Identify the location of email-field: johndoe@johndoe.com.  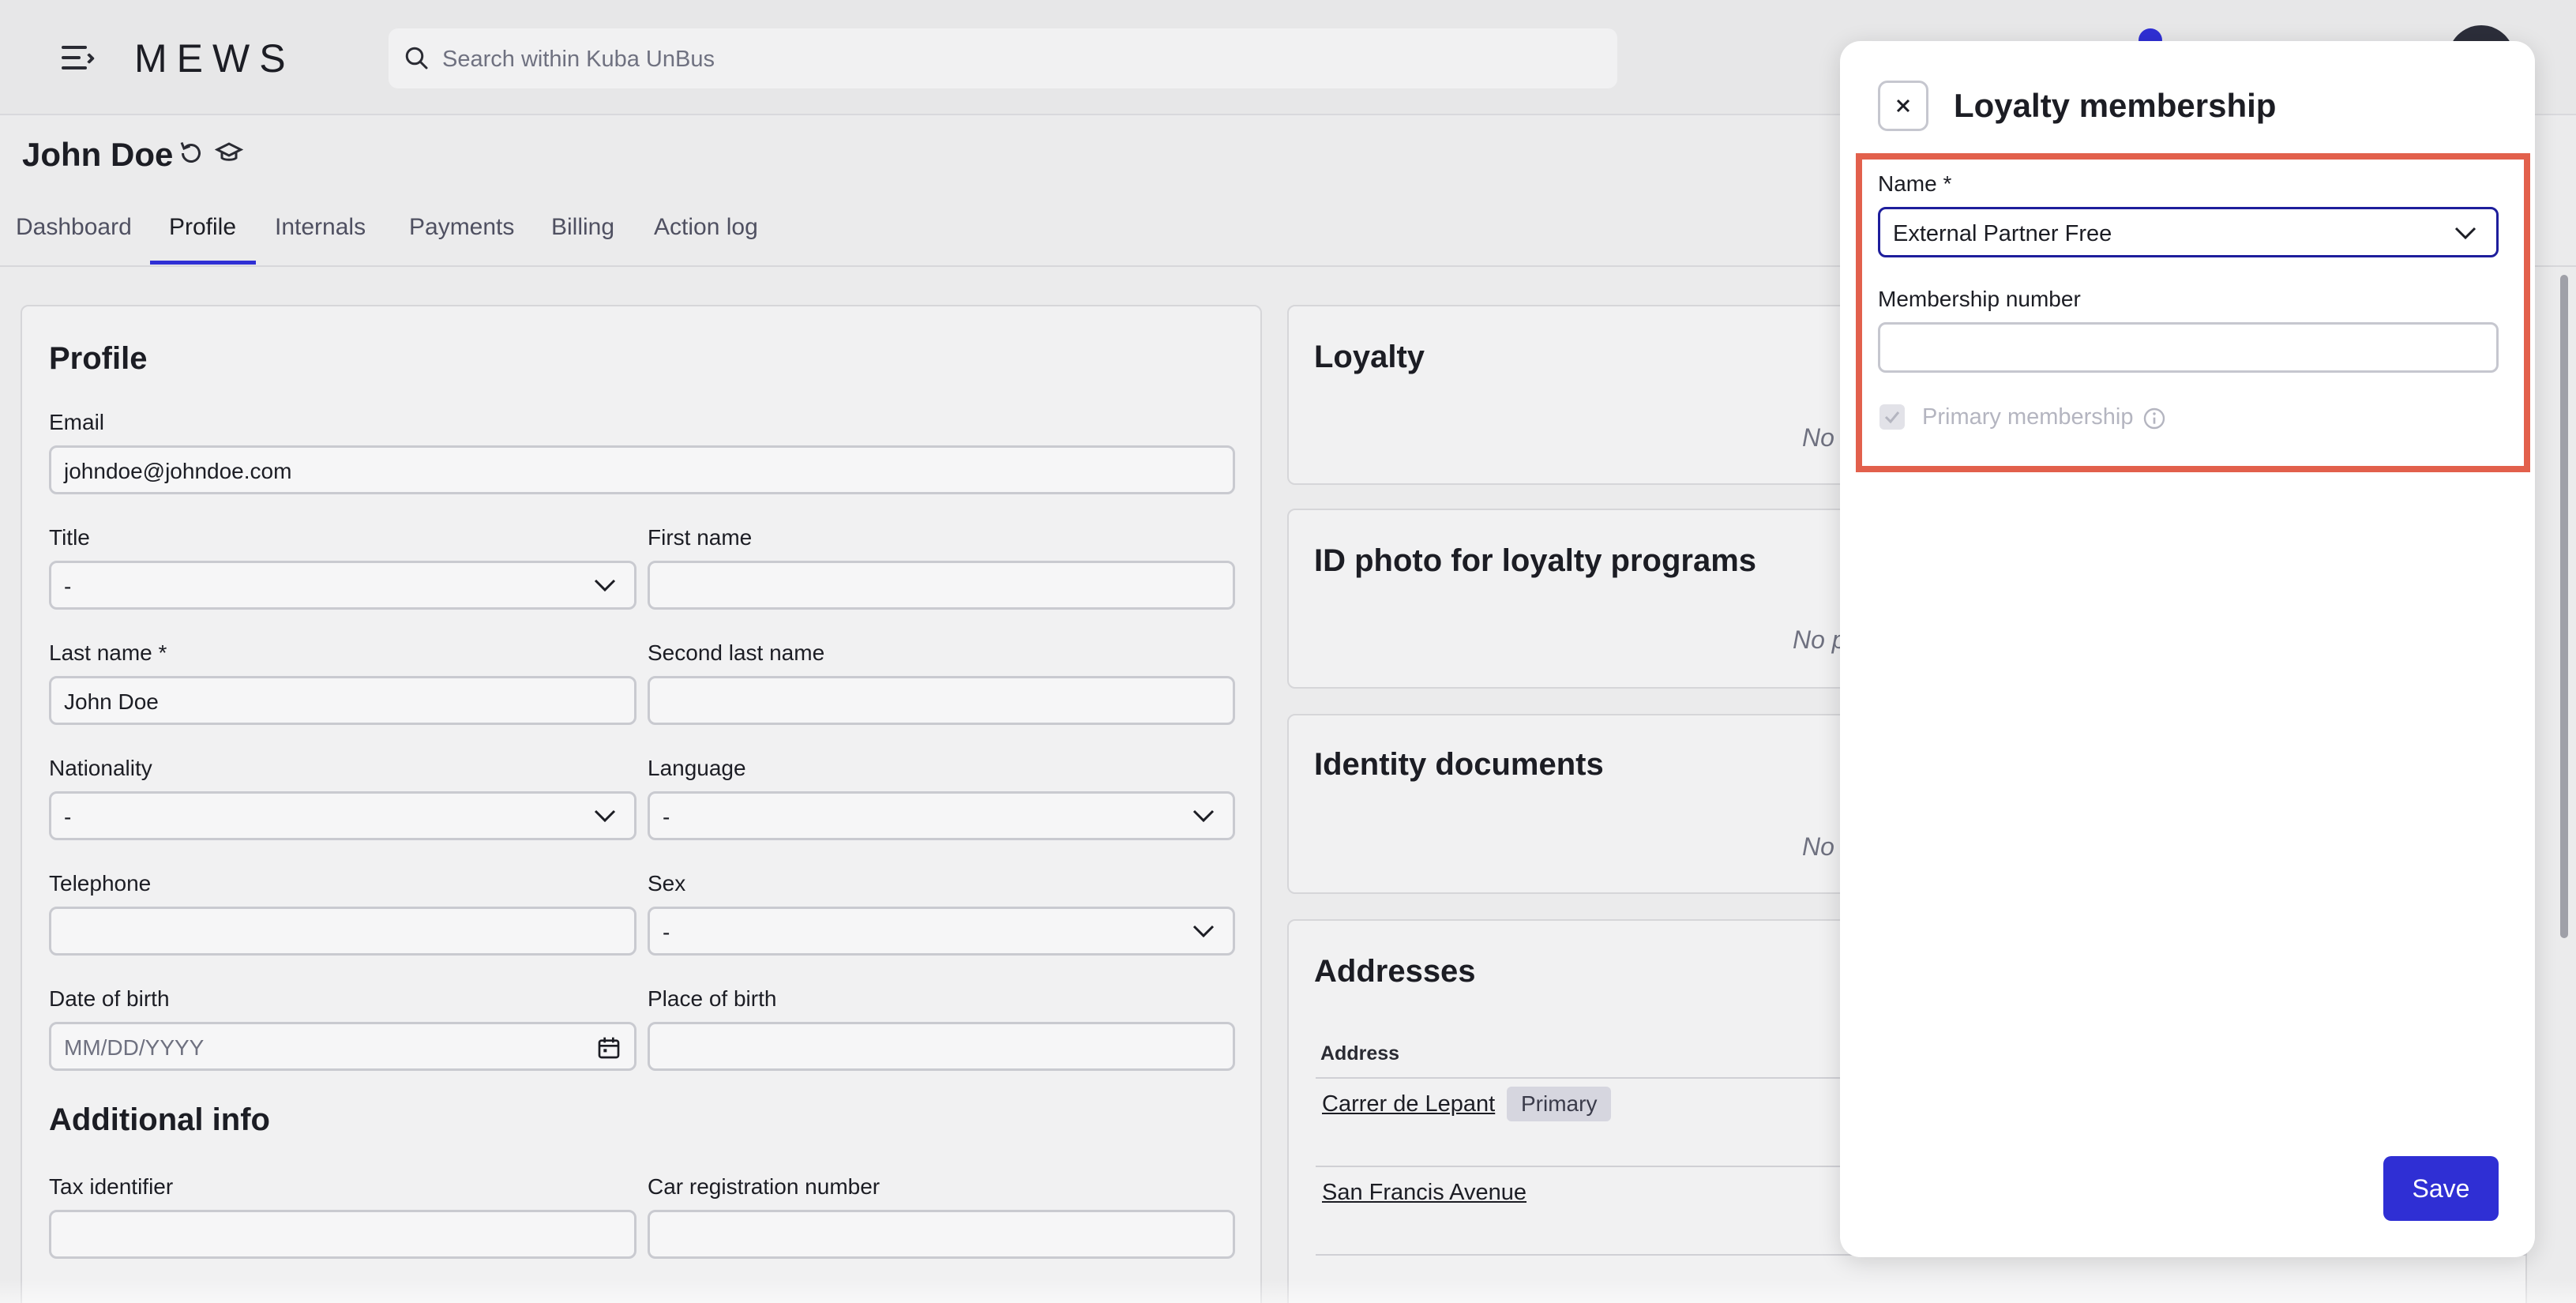
(642, 470).